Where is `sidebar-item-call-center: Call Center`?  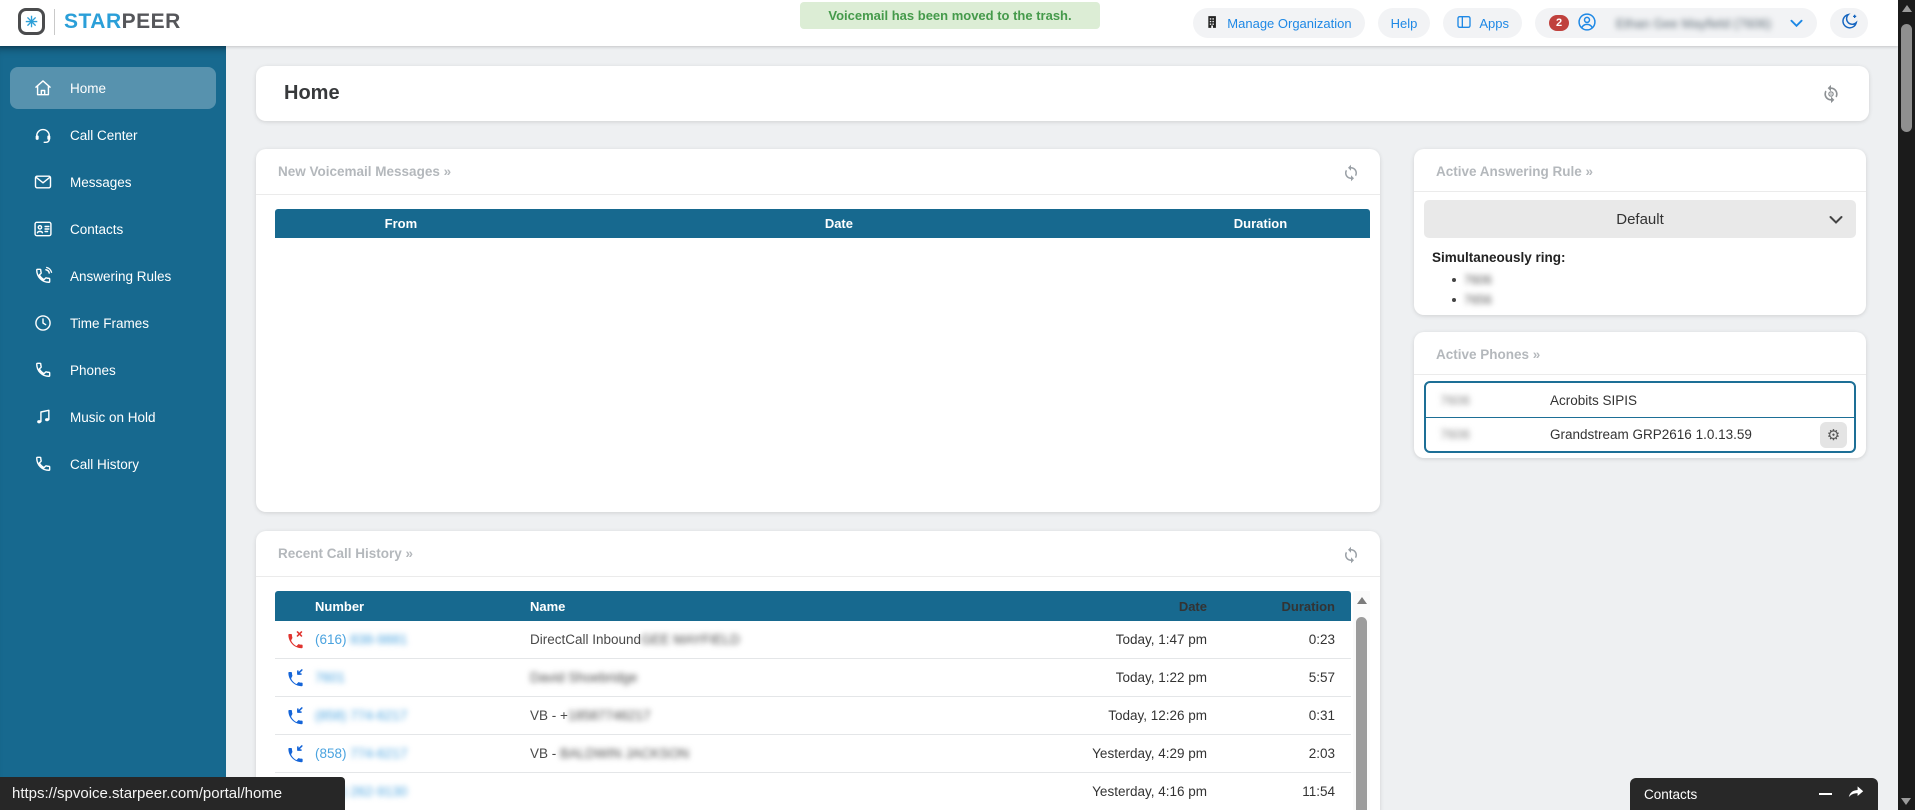
sidebar-item-call-center: Call Center is located at coordinates (113, 135).